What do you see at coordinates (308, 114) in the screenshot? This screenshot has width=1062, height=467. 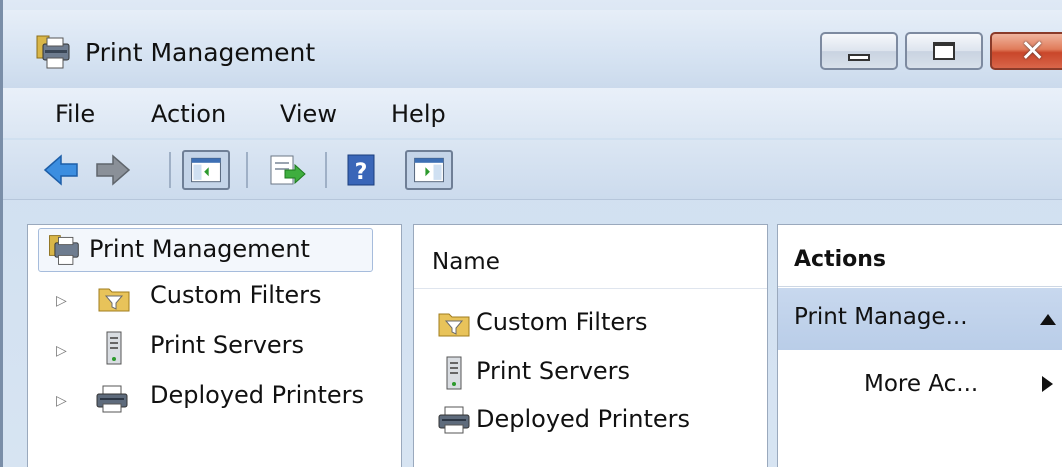 I see `menu-view: View` at bounding box center [308, 114].